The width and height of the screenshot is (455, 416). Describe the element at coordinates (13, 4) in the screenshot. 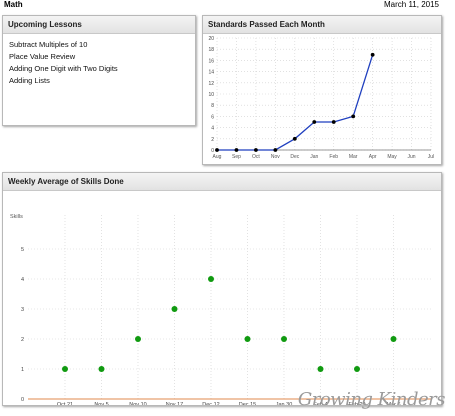

I see `subject-title: Math` at that location.